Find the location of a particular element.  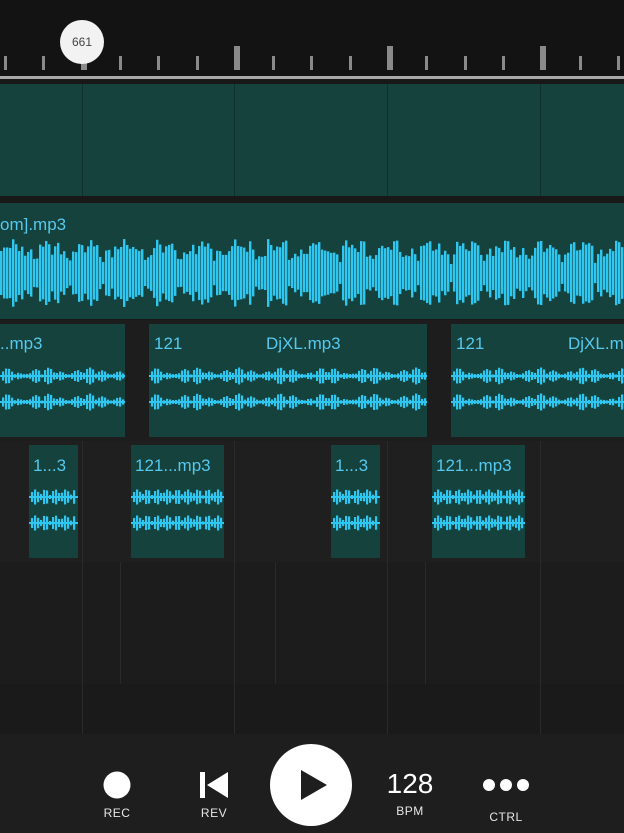

play-icon is located at coordinates (314, 785).